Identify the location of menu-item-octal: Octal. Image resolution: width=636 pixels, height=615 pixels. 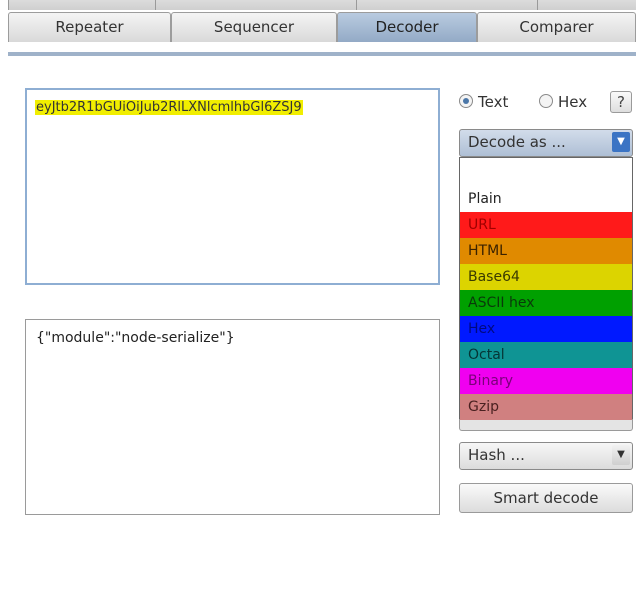
(546, 355).